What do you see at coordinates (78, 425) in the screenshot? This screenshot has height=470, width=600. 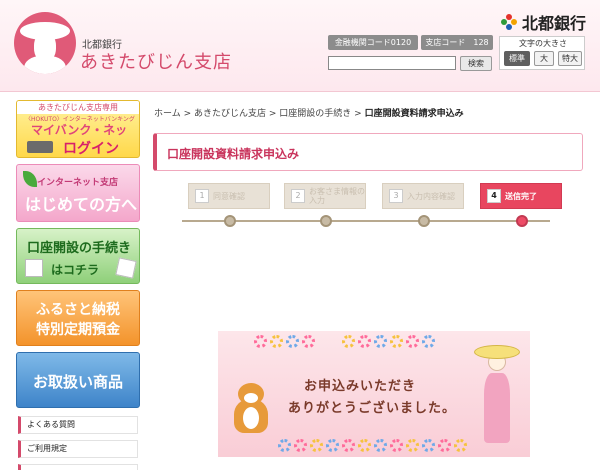 I see `sidebar-link-faq: よくある質問` at bounding box center [78, 425].